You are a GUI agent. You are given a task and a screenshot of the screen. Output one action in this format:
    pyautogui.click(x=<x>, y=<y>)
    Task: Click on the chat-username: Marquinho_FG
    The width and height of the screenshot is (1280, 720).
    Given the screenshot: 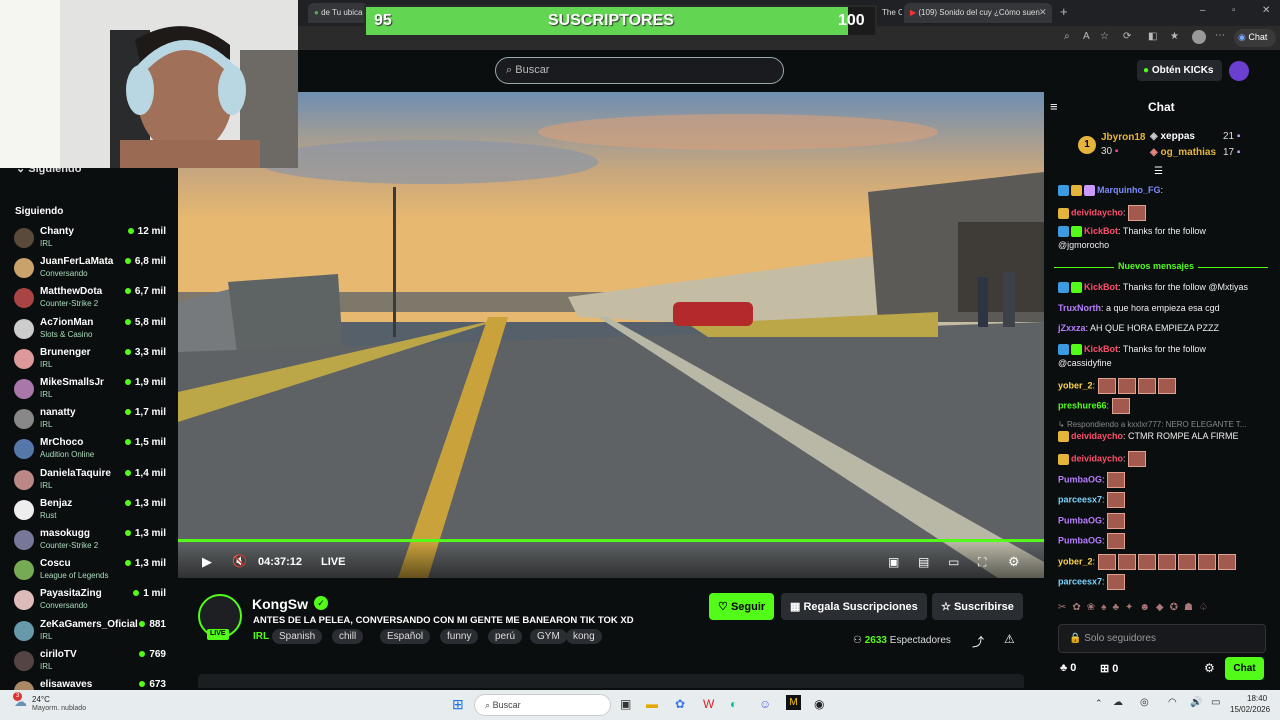 What is the action you would take?
    pyautogui.click(x=1129, y=190)
    